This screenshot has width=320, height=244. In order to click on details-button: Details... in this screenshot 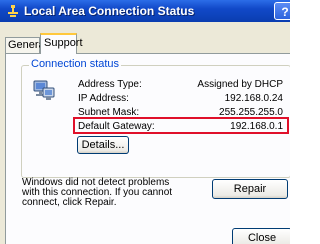, I will do `click(103, 145)`.